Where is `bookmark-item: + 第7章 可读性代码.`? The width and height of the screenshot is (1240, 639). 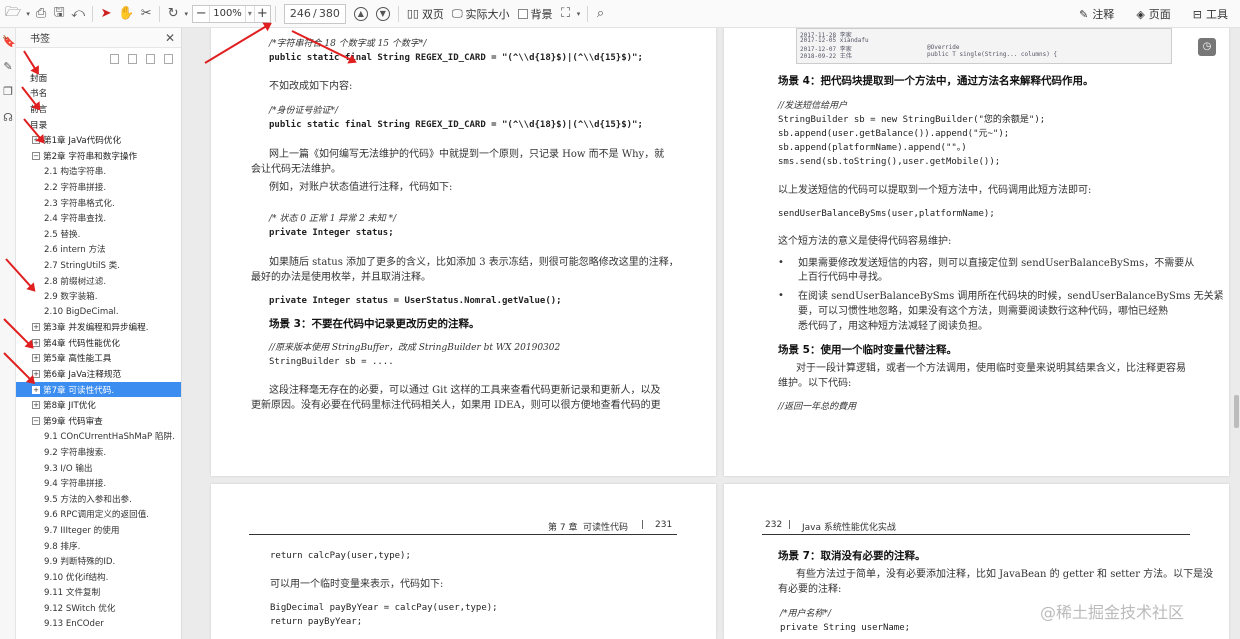 bookmark-item: + 第7章 可读性代码. is located at coordinates (98, 389).